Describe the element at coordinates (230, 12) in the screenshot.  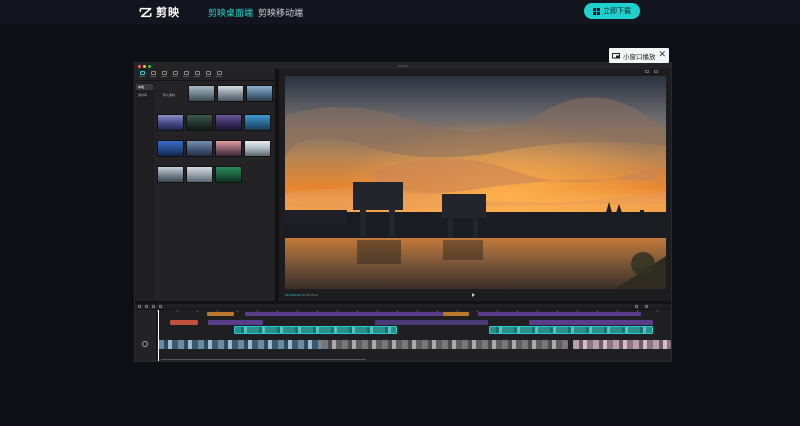
I see `nav-desktop-link: 剪映桌面端` at that location.